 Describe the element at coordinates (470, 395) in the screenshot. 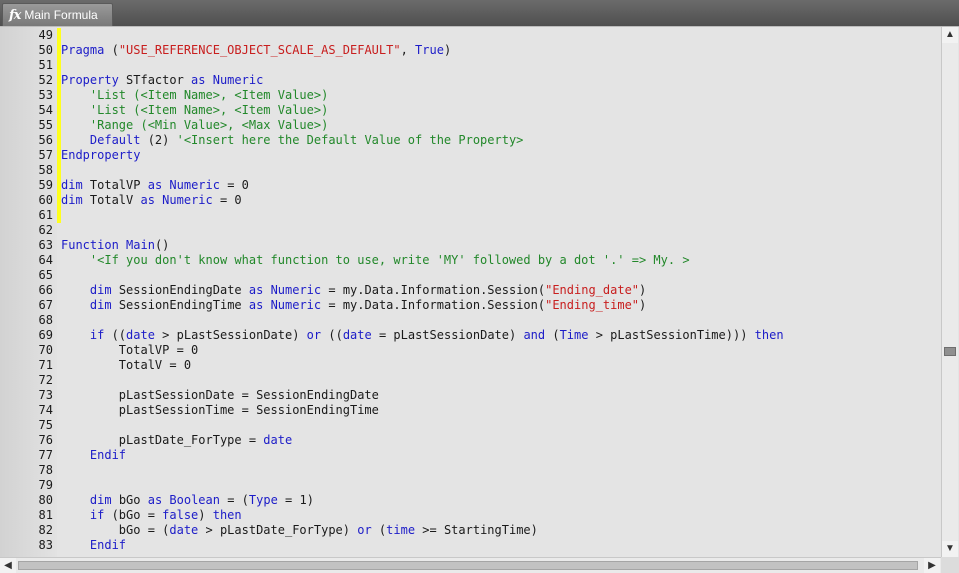

I see `code-line: 73 pLastSessionDate = SessionEndingDate` at that location.